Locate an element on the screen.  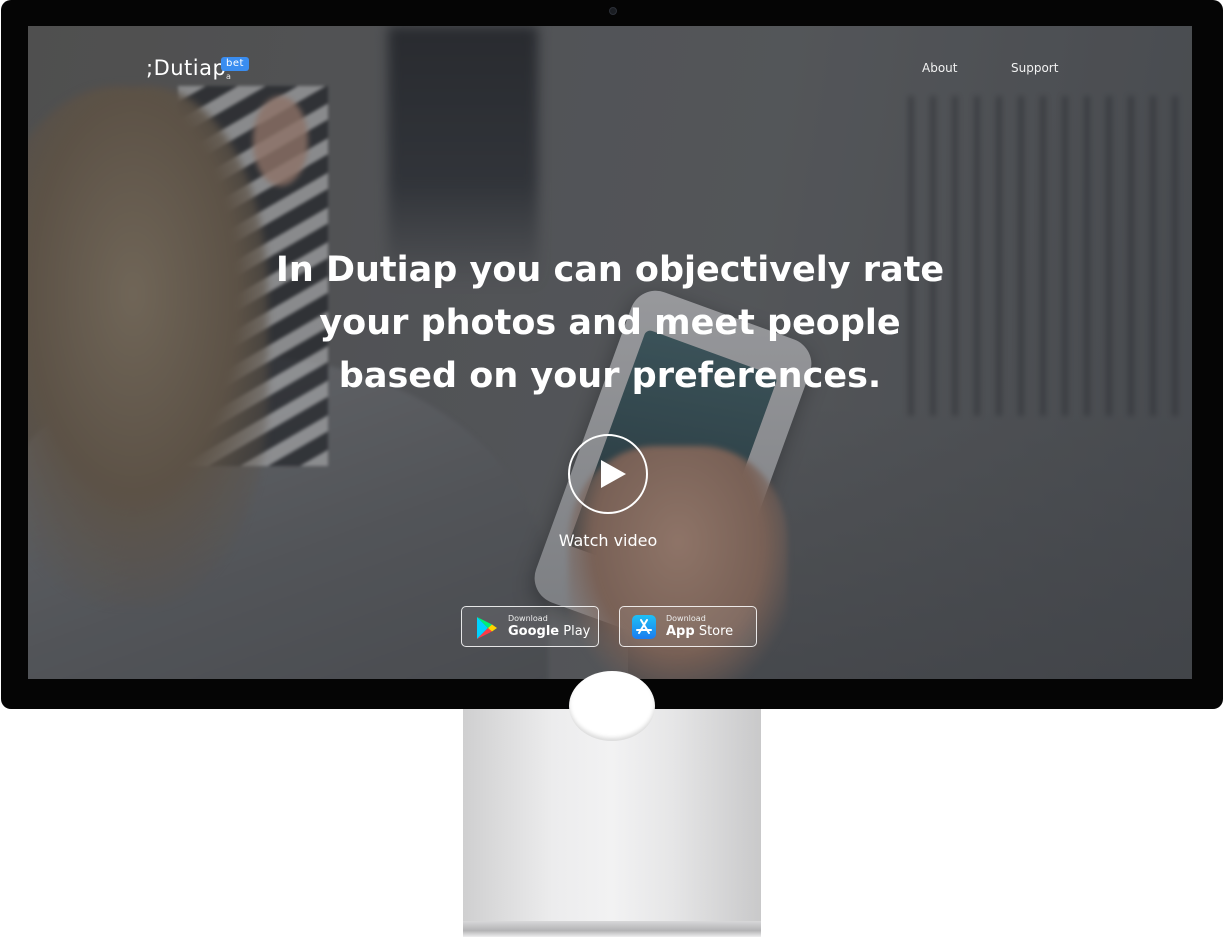
brand-logo: ;Dutiap bet a is located at coordinates (197, 68).